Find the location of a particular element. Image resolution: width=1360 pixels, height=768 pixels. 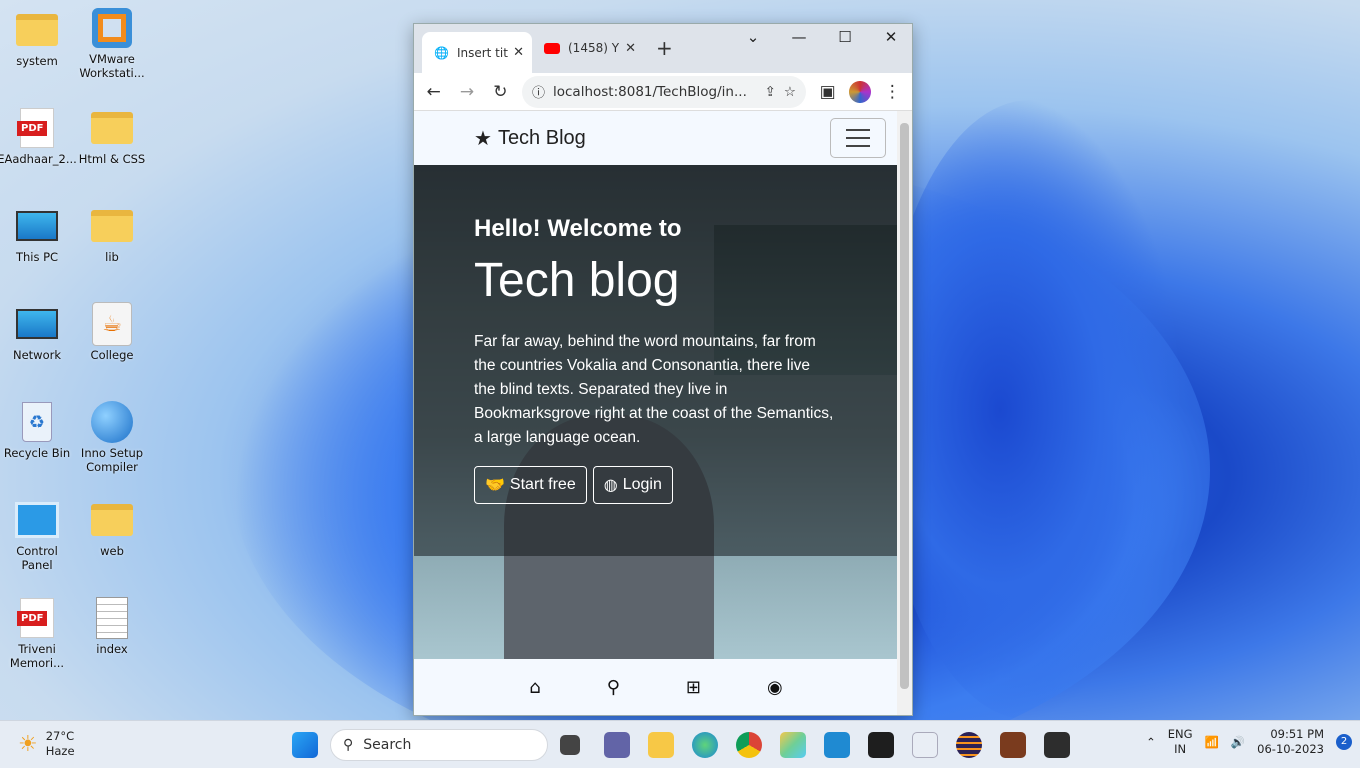

tab-insert-title: 🌐 Insert tit ✕ is located at coordinates (477, 52).